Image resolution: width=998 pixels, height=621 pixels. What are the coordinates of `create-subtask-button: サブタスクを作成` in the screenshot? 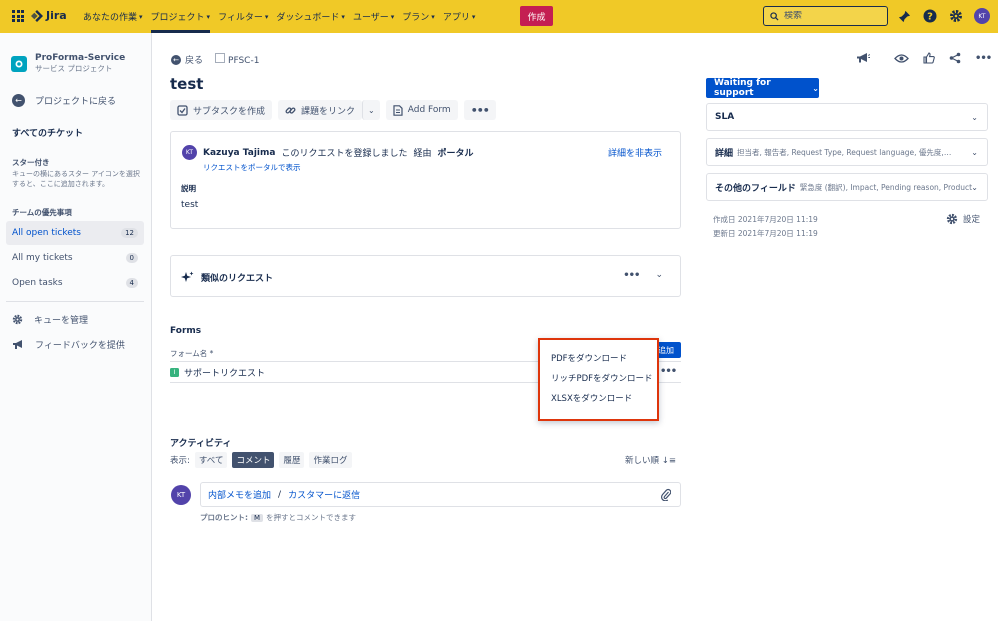 It's located at (221, 110).